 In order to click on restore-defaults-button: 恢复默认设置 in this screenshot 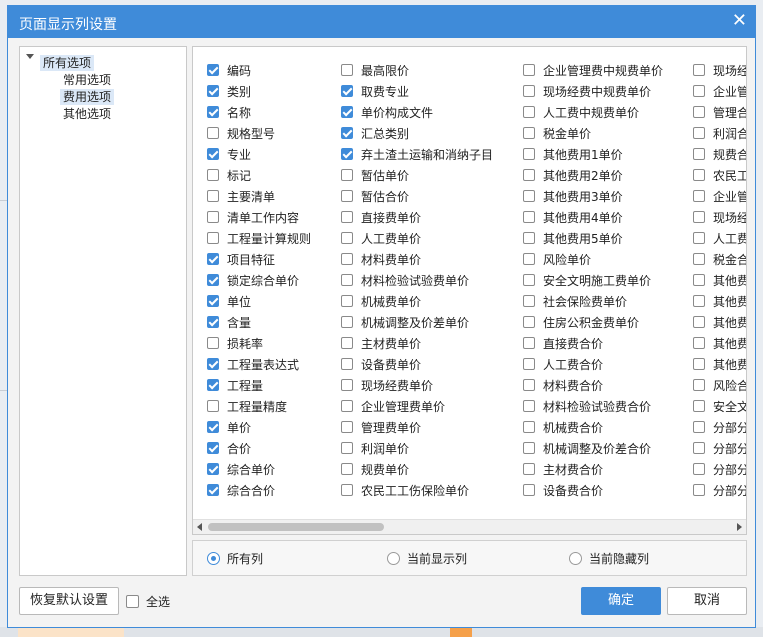, I will do `click(69, 601)`.